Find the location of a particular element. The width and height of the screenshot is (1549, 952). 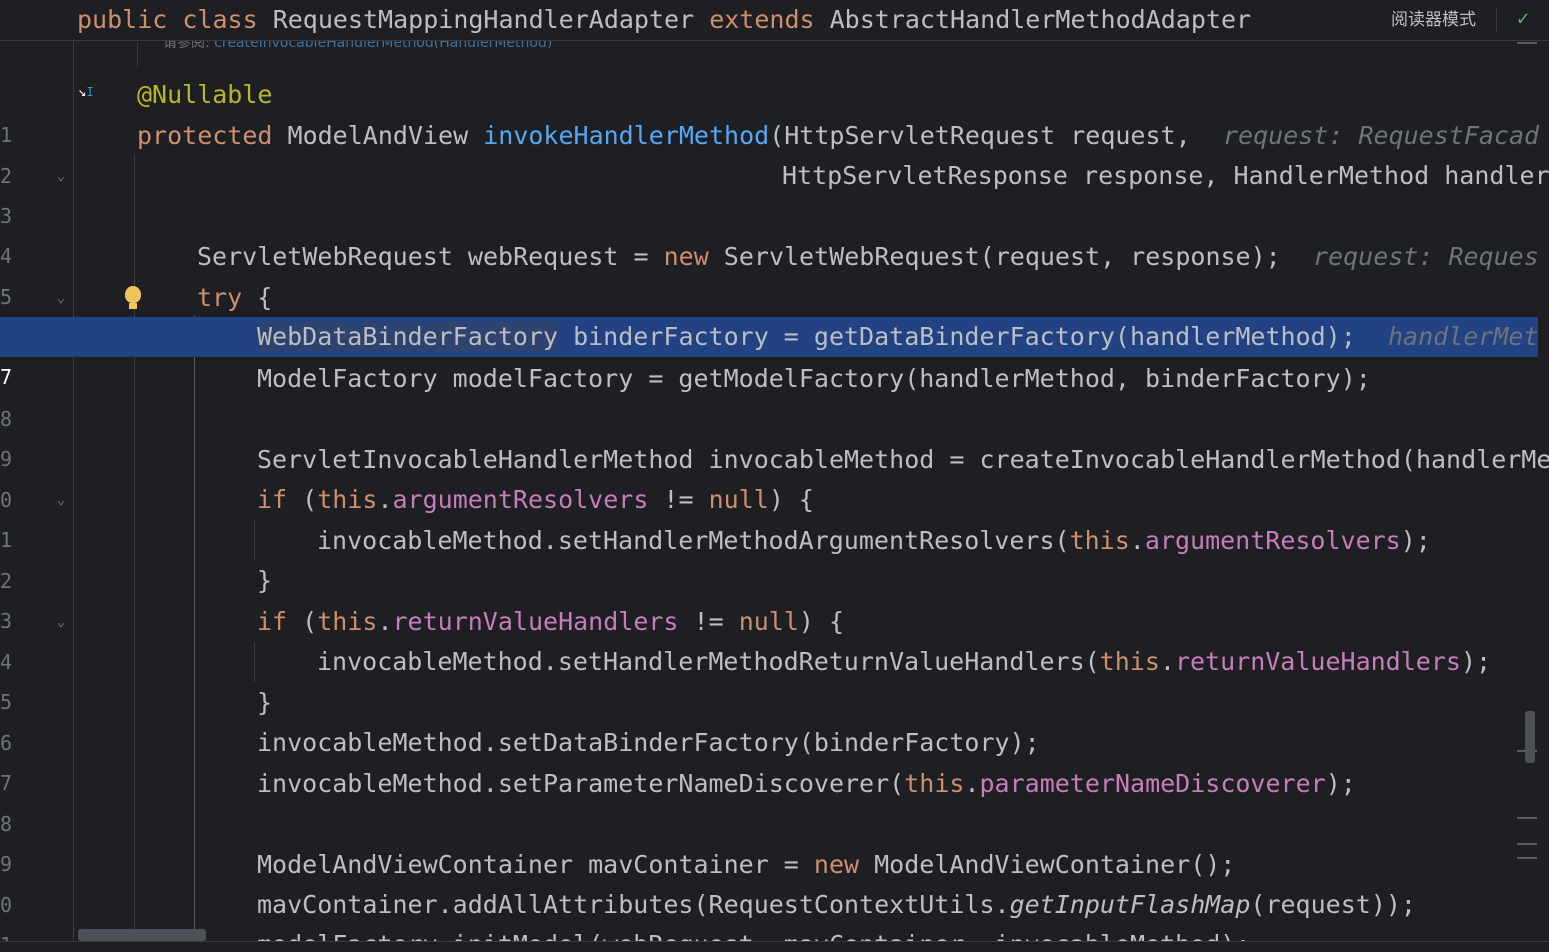

inlay-hint: request: Reques is located at coordinates (1426, 256).